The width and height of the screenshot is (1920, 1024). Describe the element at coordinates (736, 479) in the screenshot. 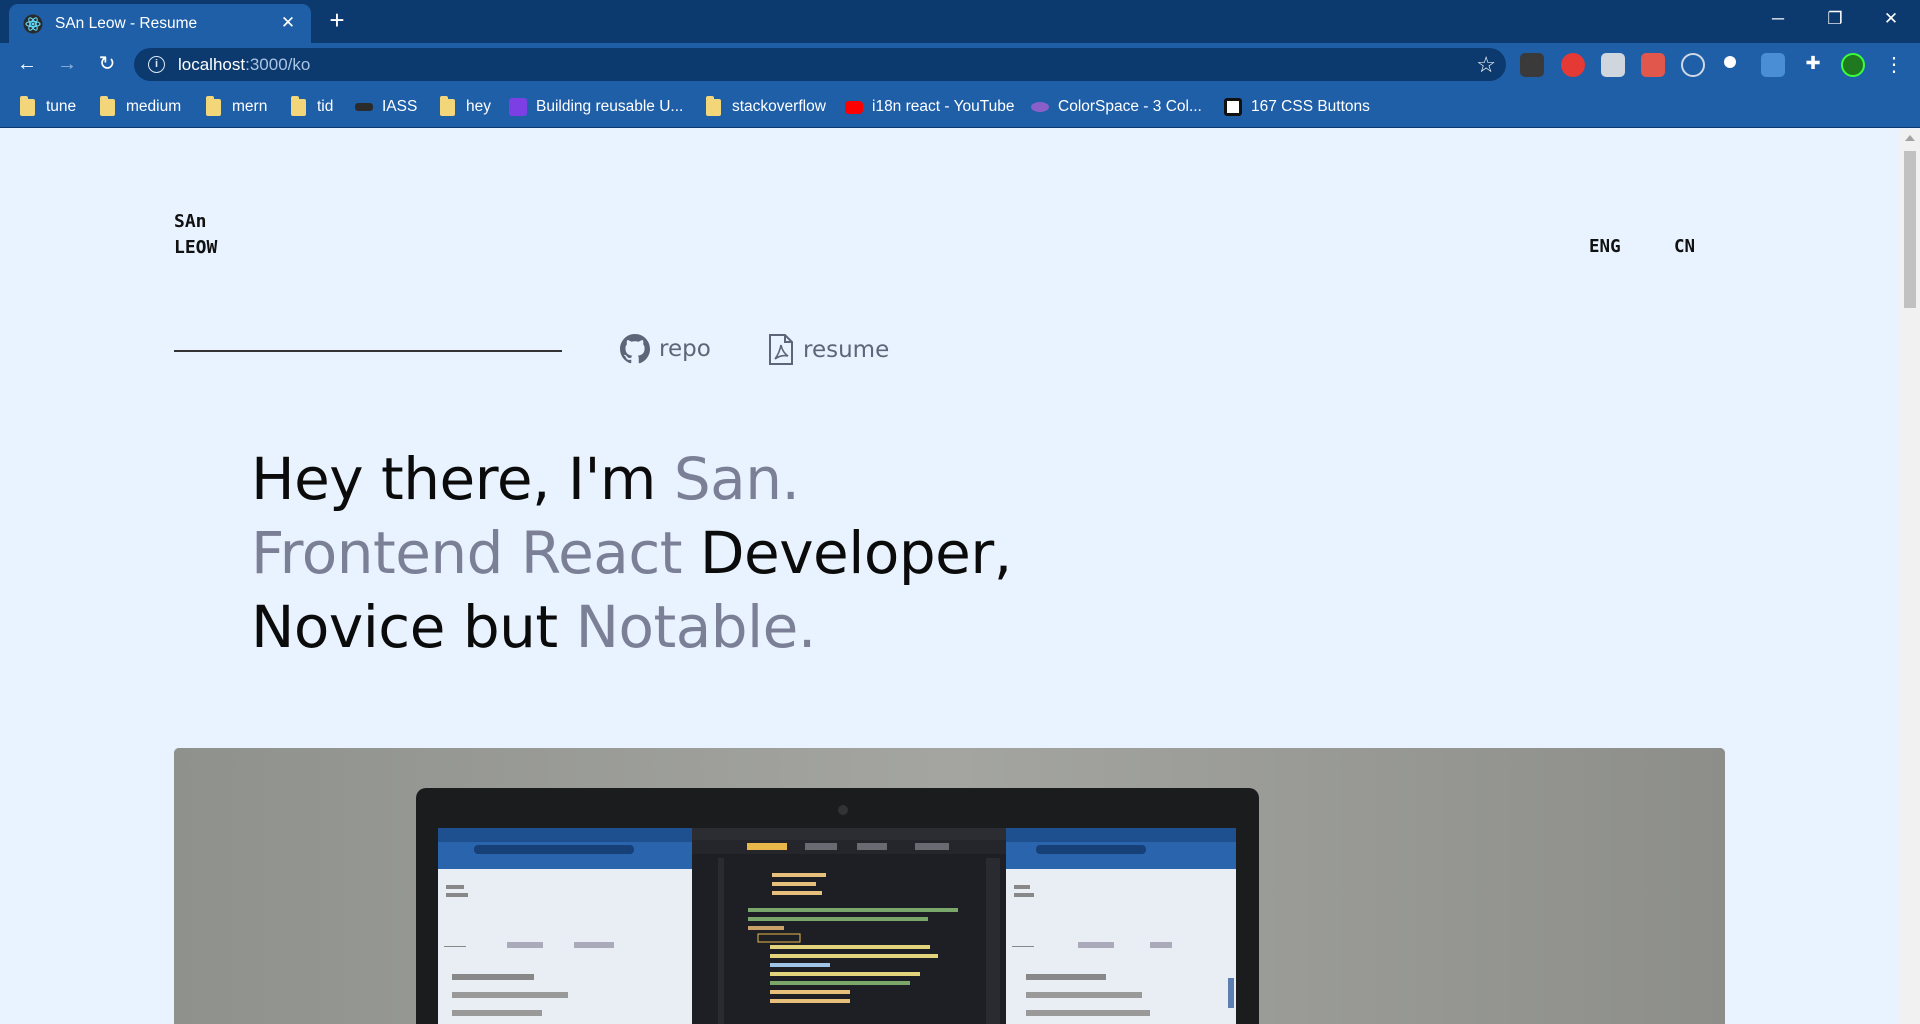

I see `headline-highlight: San.` at that location.